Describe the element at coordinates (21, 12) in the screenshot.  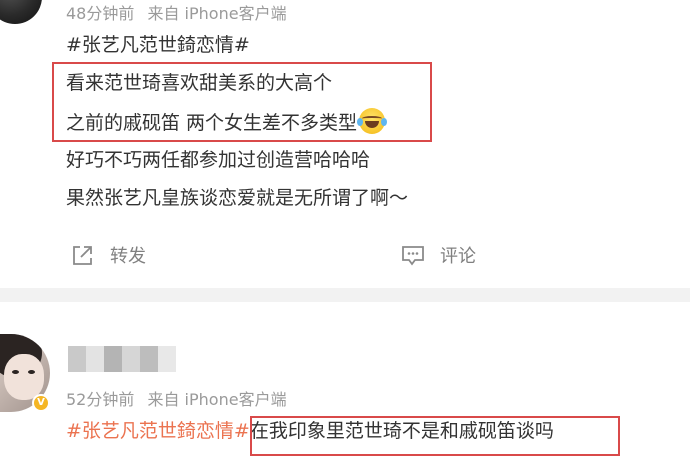
I see `avatar` at that location.